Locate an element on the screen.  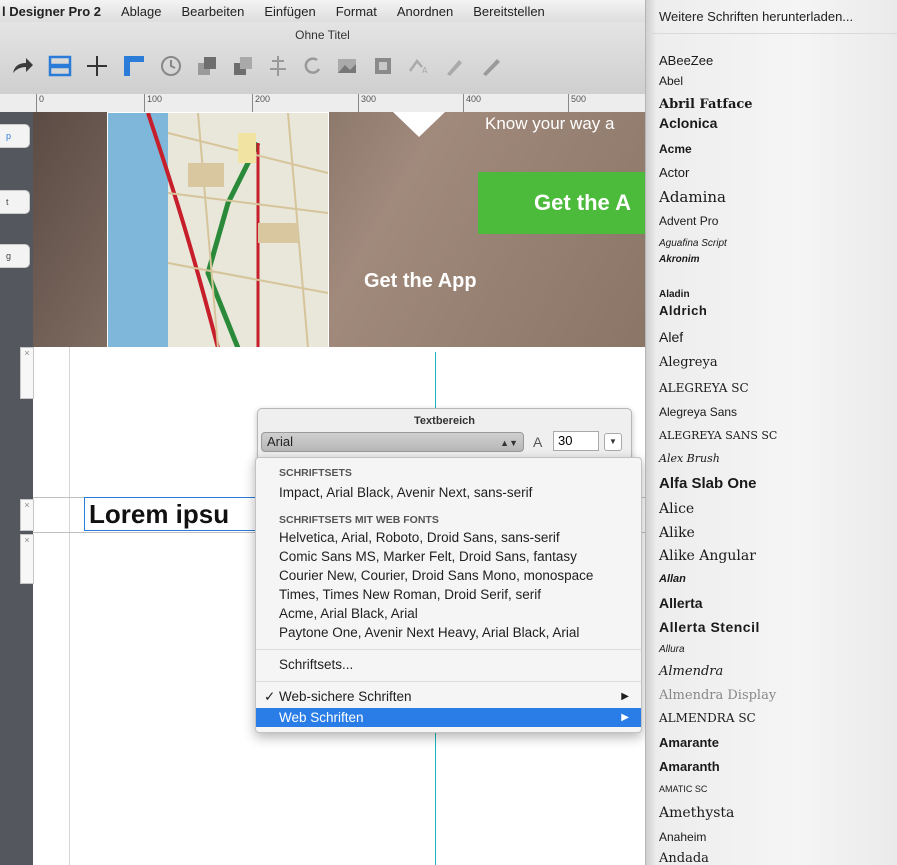
font-item: Allerta Stencil is located at coordinates (709, 627).